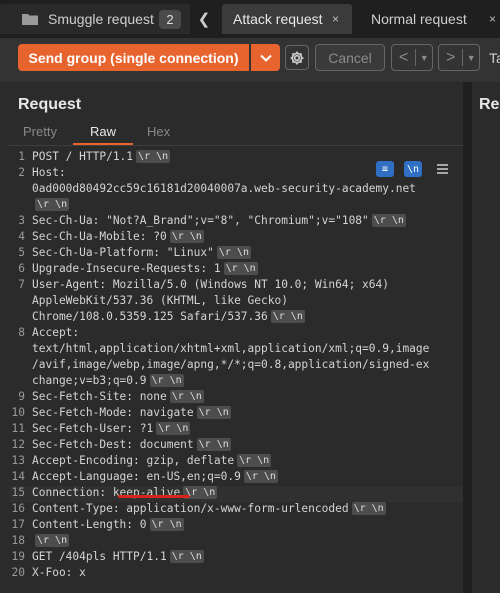 The height and width of the screenshot is (593, 500). What do you see at coordinates (236, 158) in the screenshot?
I see `code-line: 1 POST / HTTP/1.1 \r \n` at bounding box center [236, 158].